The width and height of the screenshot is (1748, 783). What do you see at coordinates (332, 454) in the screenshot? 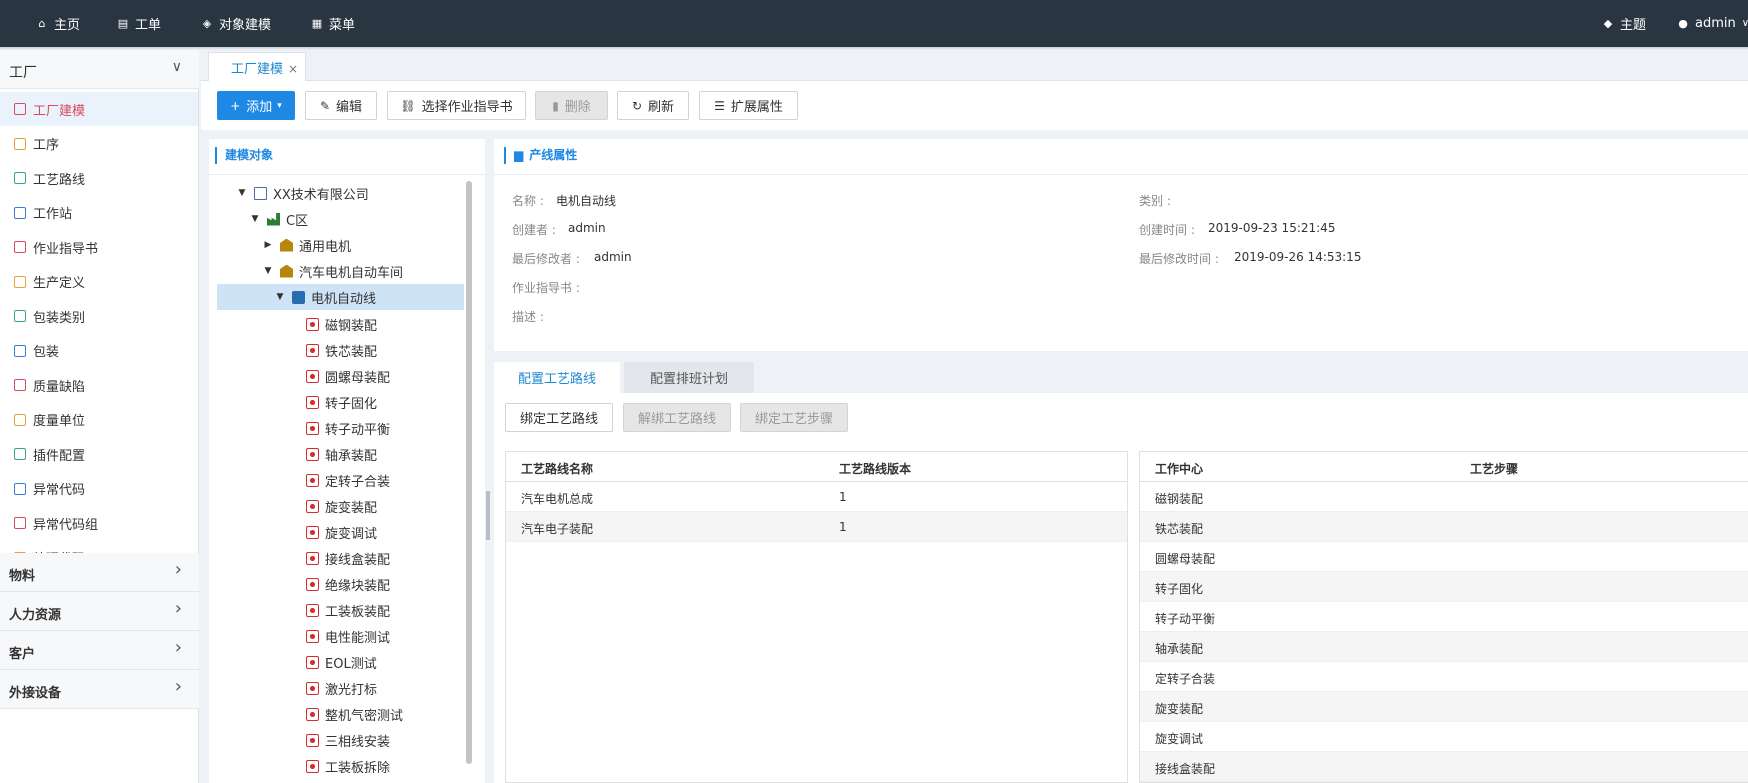
I see `tree-node: 轴承装配` at bounding box center [332, 454].